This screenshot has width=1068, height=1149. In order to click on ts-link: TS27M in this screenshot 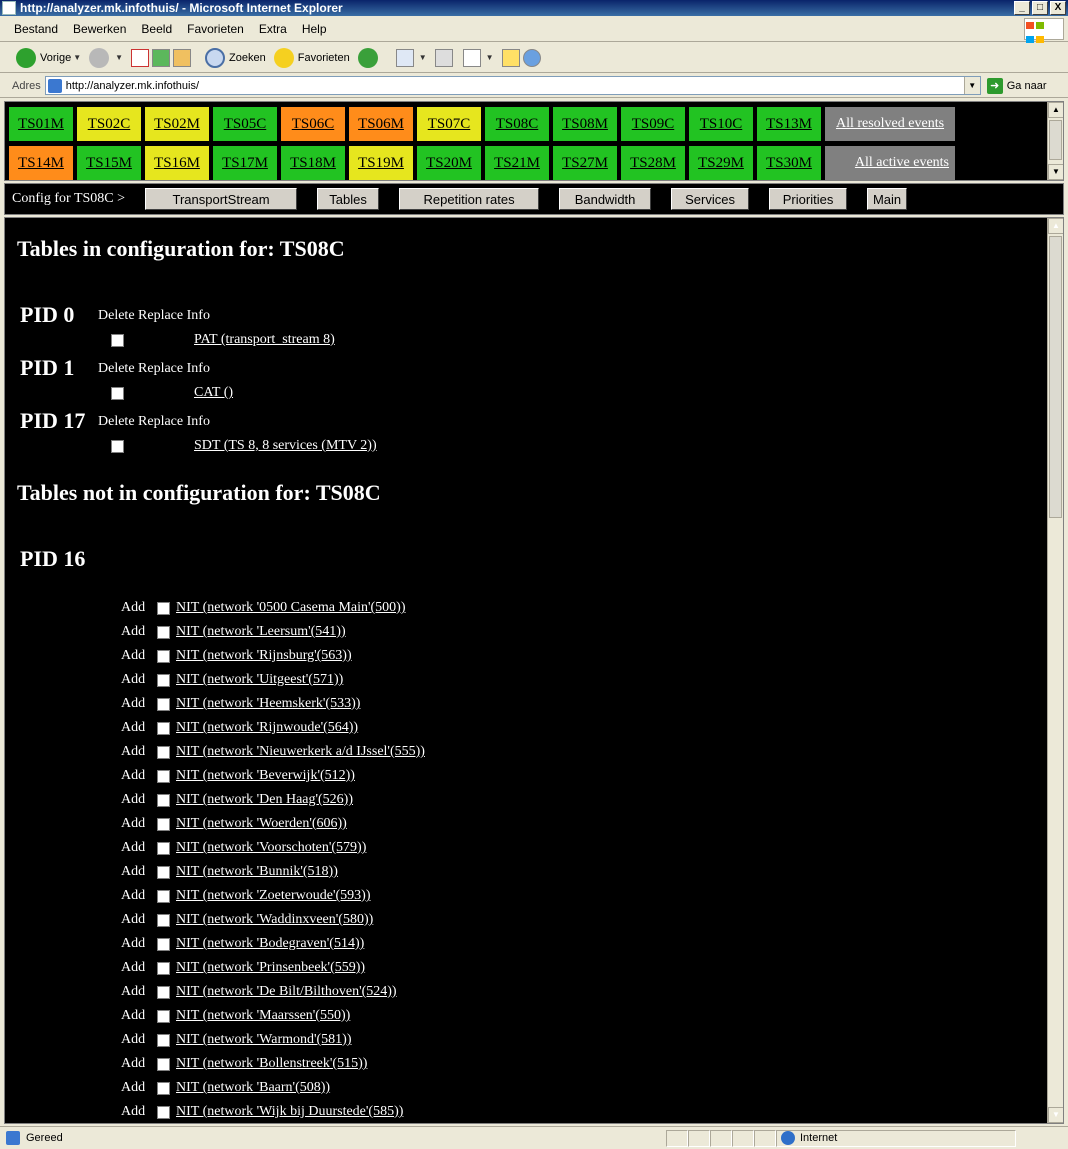, I will do `click(585, 163)`.